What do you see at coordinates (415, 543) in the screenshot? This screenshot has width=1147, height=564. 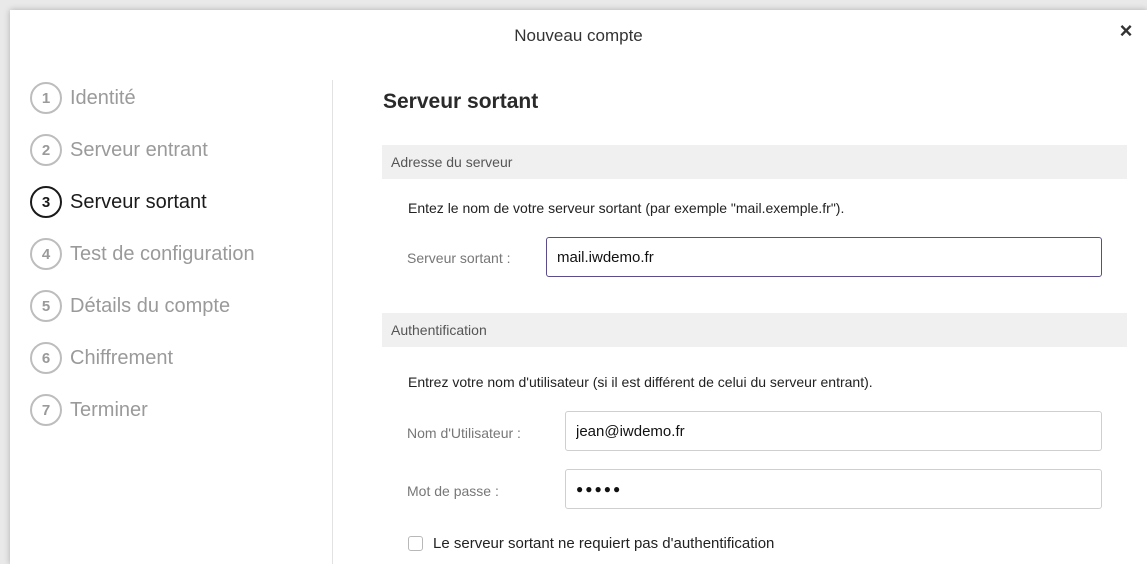 I see `no-auth-checkbox` at bounding box center [415, 543].